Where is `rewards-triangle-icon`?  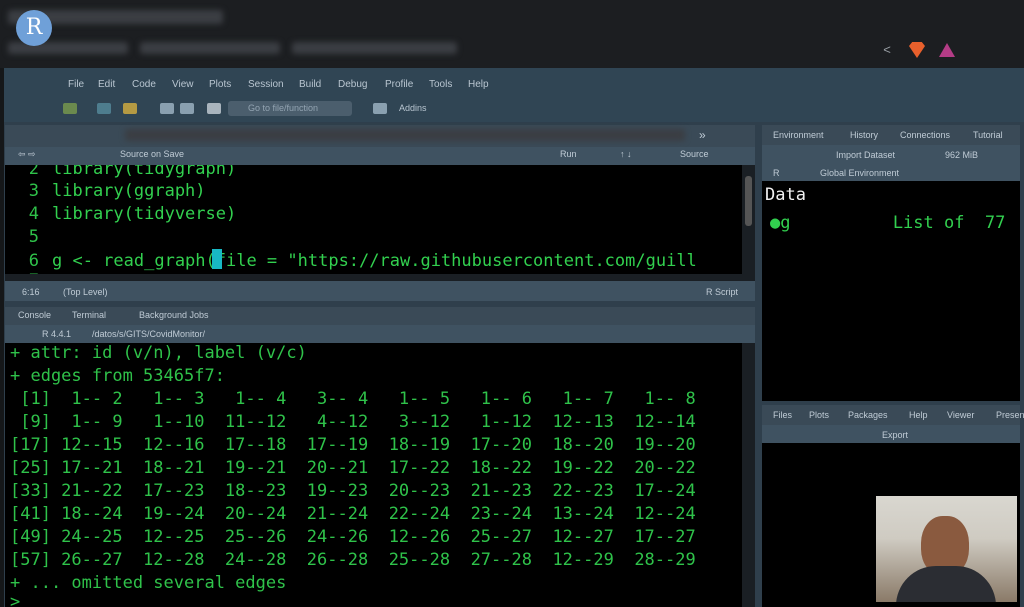
rewards-triangle-icon is located at coordinates (947, 50).